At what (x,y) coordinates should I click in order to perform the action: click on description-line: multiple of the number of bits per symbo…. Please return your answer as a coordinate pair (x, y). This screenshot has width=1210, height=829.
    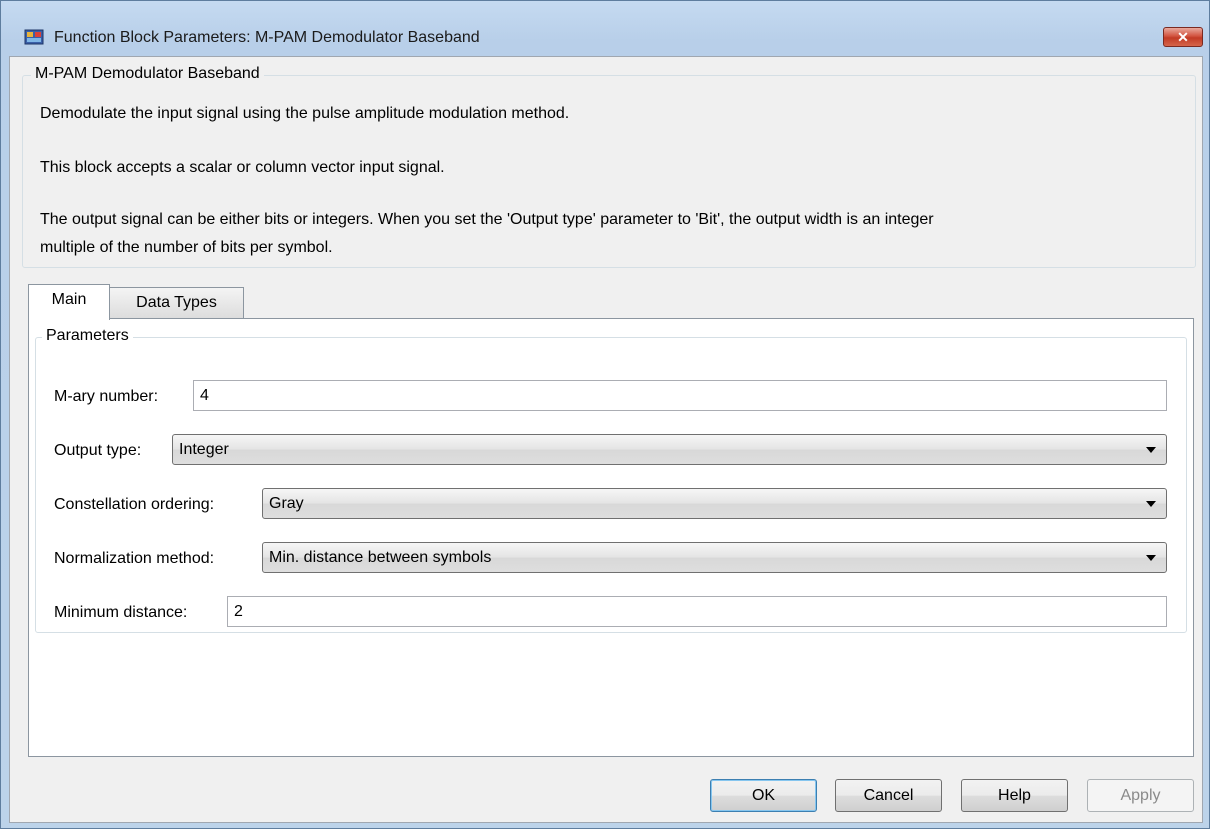
    Looking at the image, I should click on (186, 247).